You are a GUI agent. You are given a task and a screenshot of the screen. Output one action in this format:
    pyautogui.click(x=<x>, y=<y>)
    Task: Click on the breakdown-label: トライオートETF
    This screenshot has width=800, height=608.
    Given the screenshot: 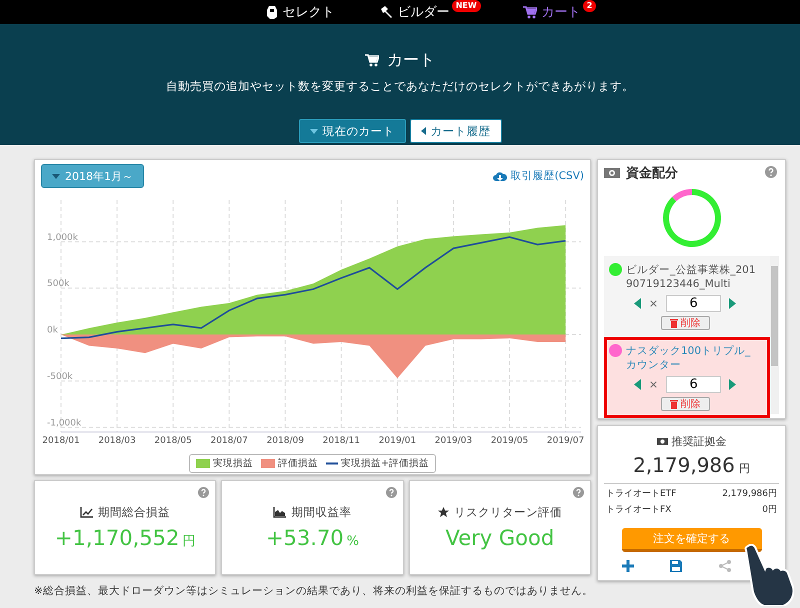 What is the action you would take?
    pyautogui.click(x=641, y=494)
    